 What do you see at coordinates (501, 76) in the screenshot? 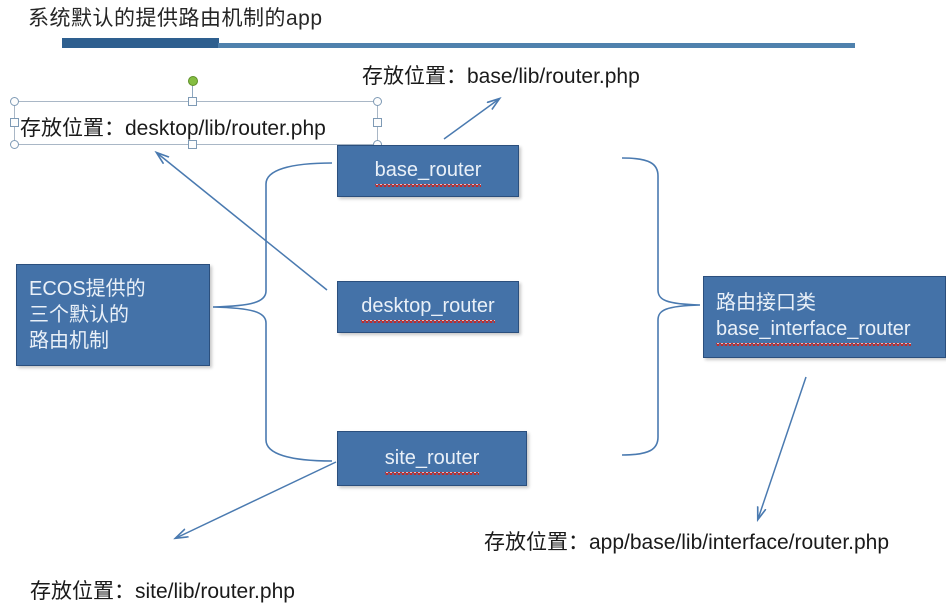
I see `label-base-path: 存放位置：base/lib/router.php` at bounding box center [501, 76].